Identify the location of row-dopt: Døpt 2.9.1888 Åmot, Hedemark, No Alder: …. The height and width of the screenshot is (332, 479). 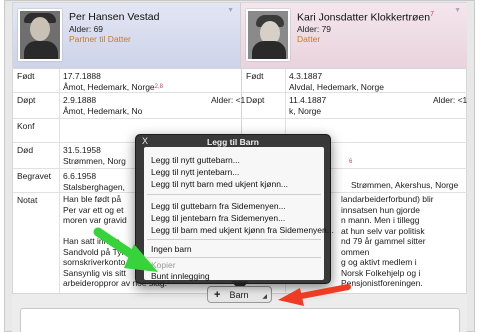
(240, 106).